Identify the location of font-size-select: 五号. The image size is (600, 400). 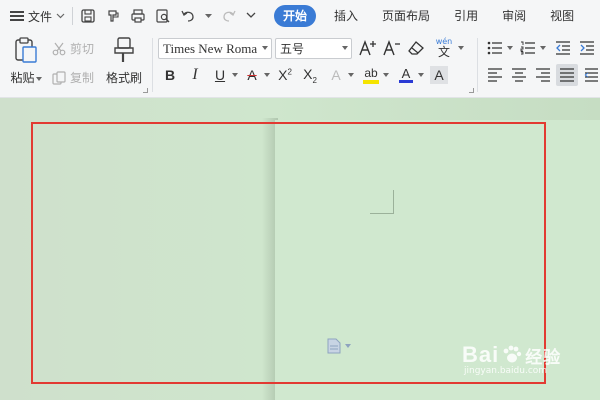
(313, 48).